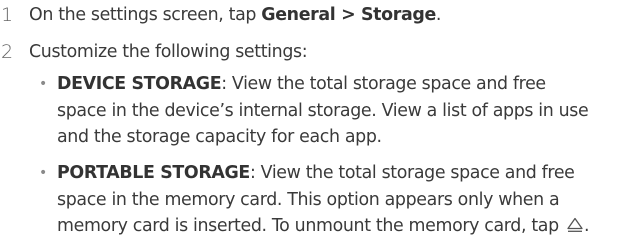  Describe the element at coordinates (383, 84) in the screenshot. I see `device-storage-desc-1: : View the total storage space and free` at that location.